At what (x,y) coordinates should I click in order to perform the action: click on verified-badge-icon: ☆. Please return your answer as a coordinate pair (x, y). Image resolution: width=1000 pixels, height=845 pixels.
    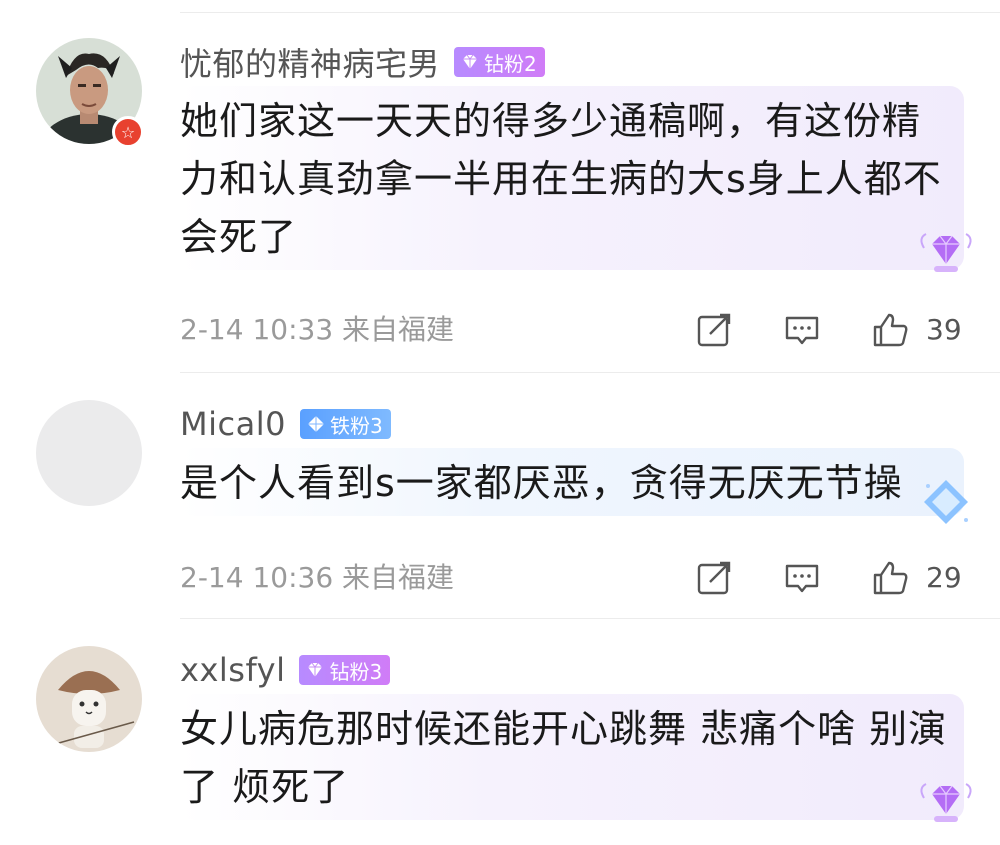
    Looking at the image, I should click on (128, 132).